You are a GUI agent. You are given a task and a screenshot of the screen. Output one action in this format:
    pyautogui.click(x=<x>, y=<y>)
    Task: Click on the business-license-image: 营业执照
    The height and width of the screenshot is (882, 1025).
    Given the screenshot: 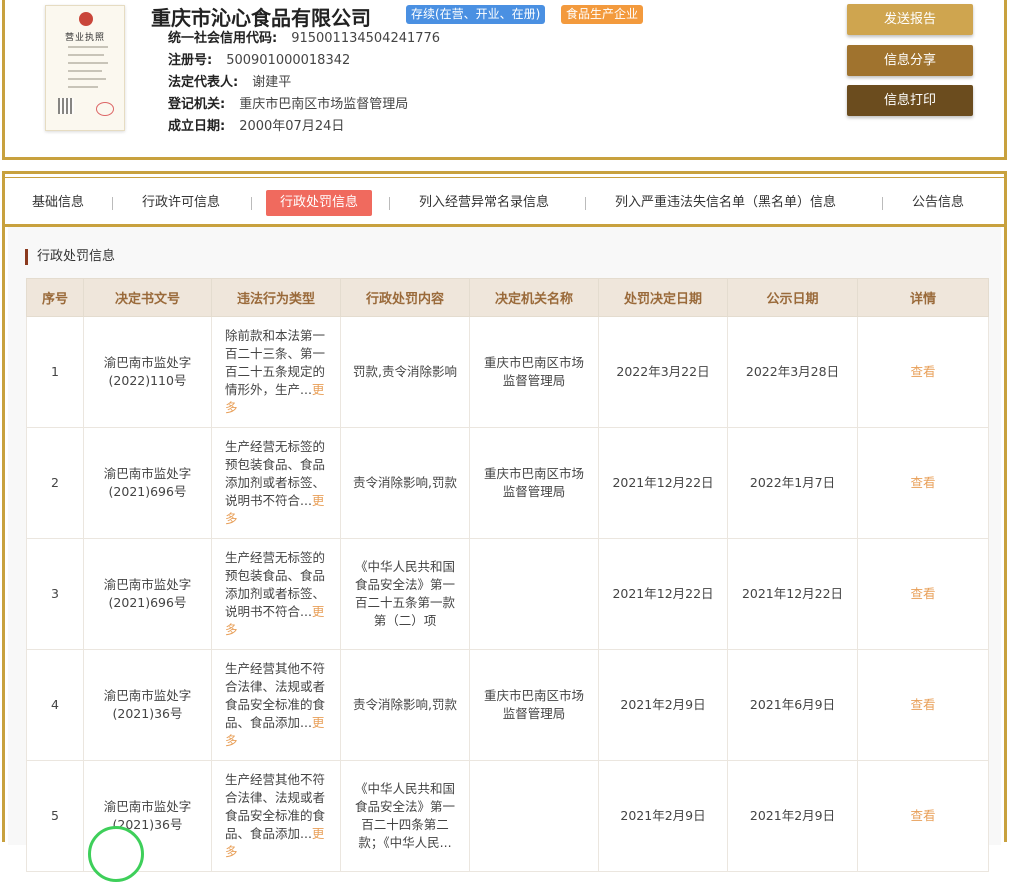 What is the action you would take?
    pyautogui.click(x=85, y=68)
    